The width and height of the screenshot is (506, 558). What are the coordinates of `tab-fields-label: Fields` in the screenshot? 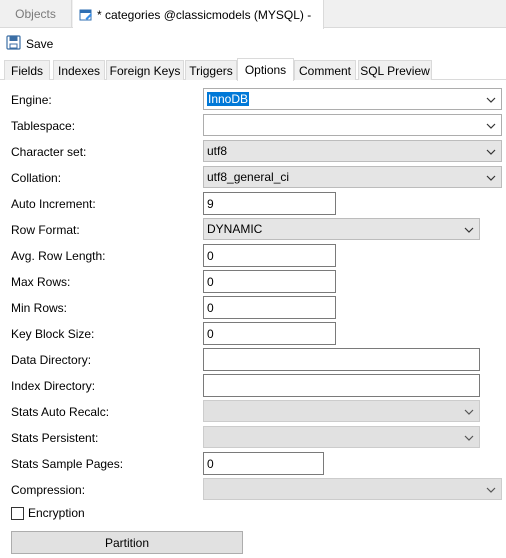 It's located at (26, 70).